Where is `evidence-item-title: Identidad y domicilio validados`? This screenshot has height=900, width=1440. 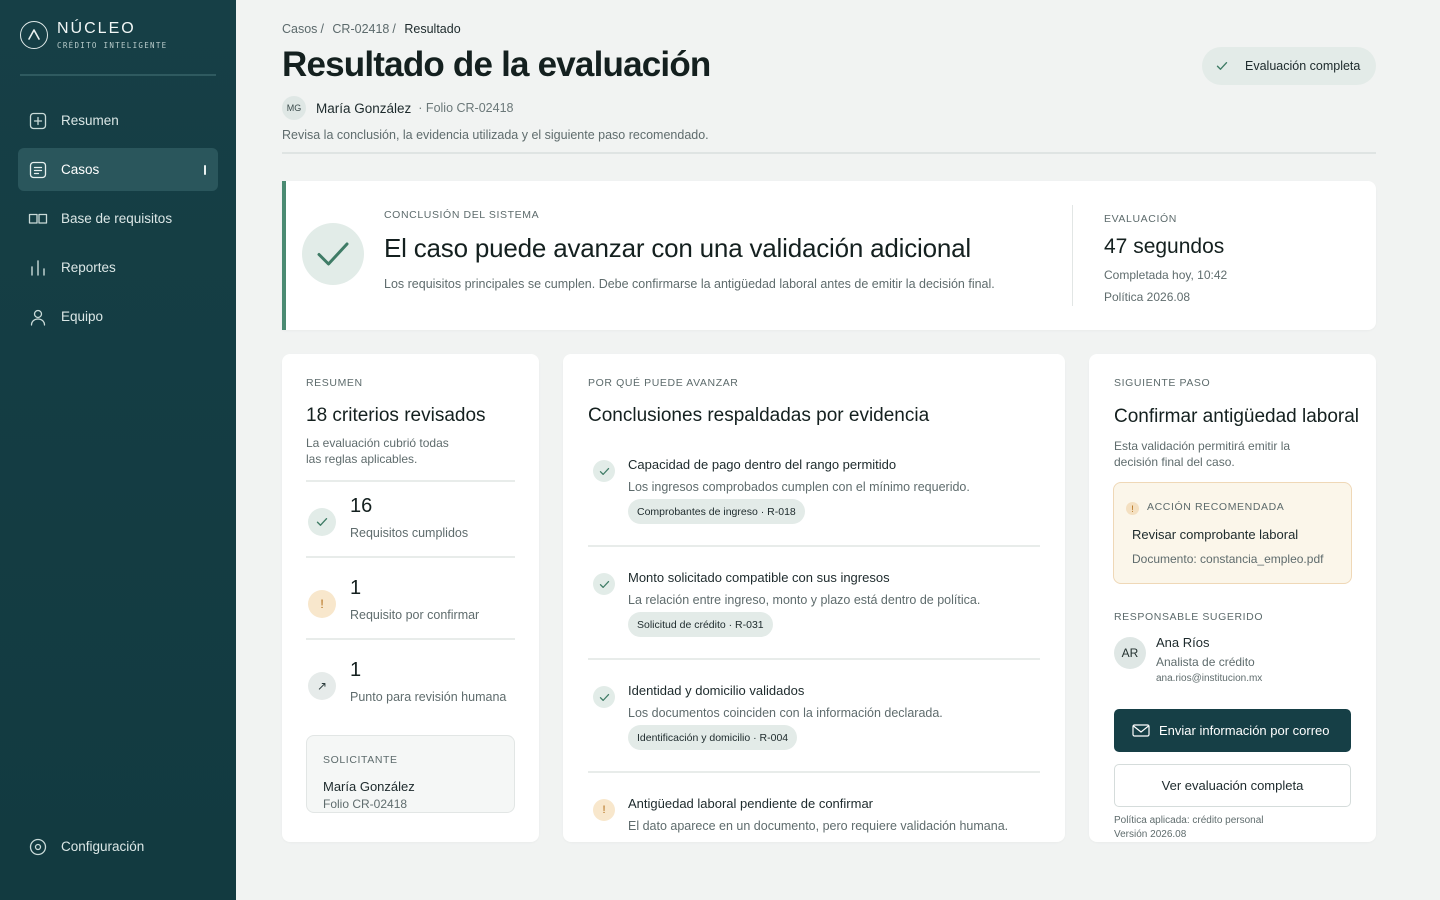 evidence-item-title: Identidad y domicilio validados is located at coordinates (716, 690).